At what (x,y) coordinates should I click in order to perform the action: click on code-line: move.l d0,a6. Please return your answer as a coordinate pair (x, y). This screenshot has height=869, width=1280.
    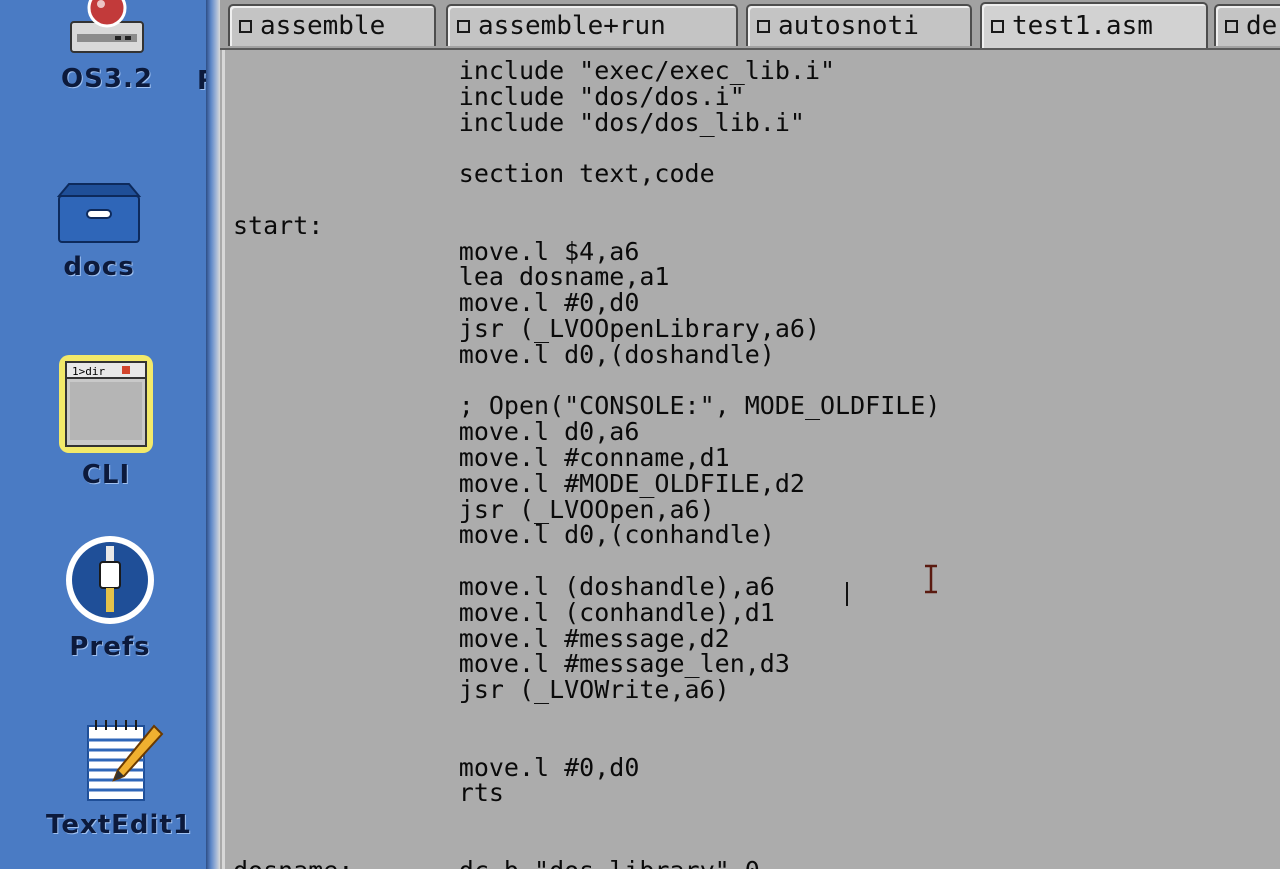
    Looking at the image, I should click on (586, 432).